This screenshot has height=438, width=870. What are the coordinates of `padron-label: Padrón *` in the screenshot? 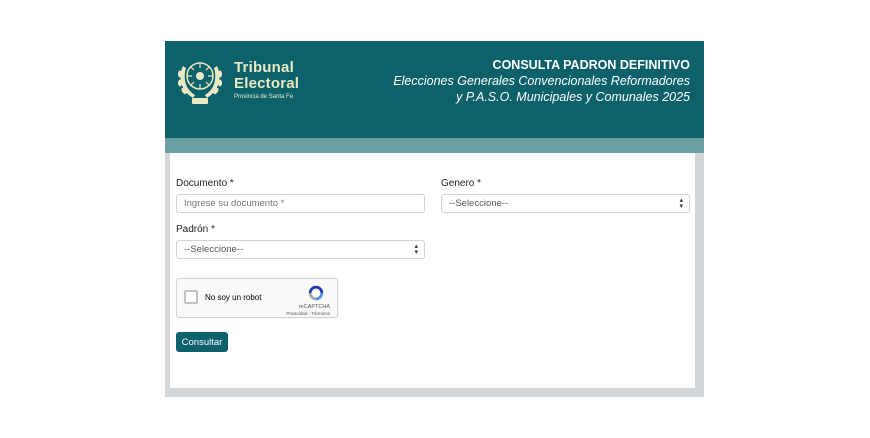 It's located at (195, 229).